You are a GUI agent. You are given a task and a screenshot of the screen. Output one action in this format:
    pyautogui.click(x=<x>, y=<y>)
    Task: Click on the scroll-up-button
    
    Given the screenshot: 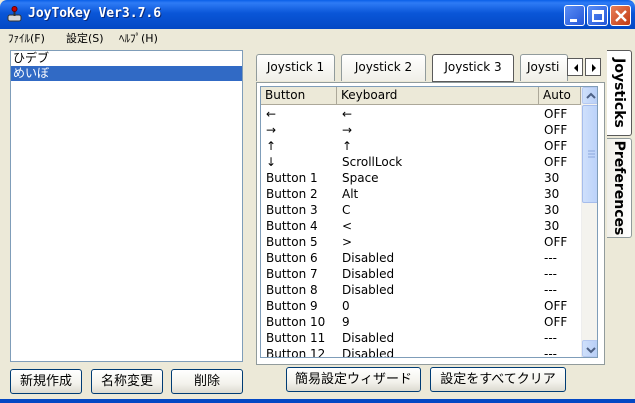 What is the action you would take?
    pyautogui.click(x=589, y=95)
    